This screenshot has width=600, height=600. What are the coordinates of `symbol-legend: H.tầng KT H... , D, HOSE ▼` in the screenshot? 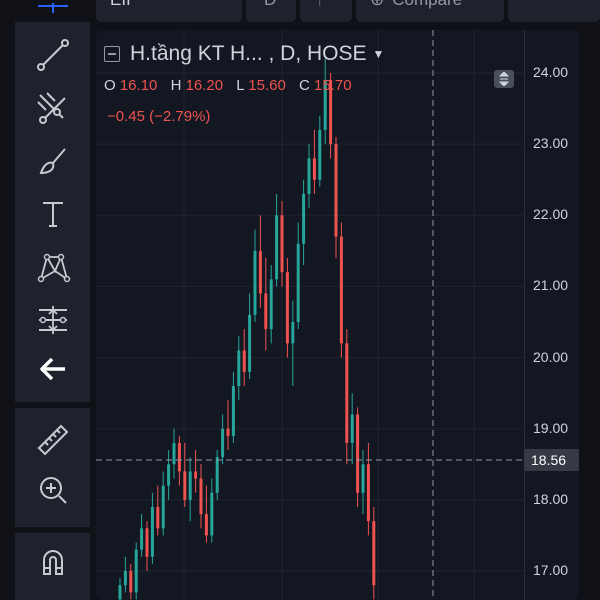 It's located at (244, 54).